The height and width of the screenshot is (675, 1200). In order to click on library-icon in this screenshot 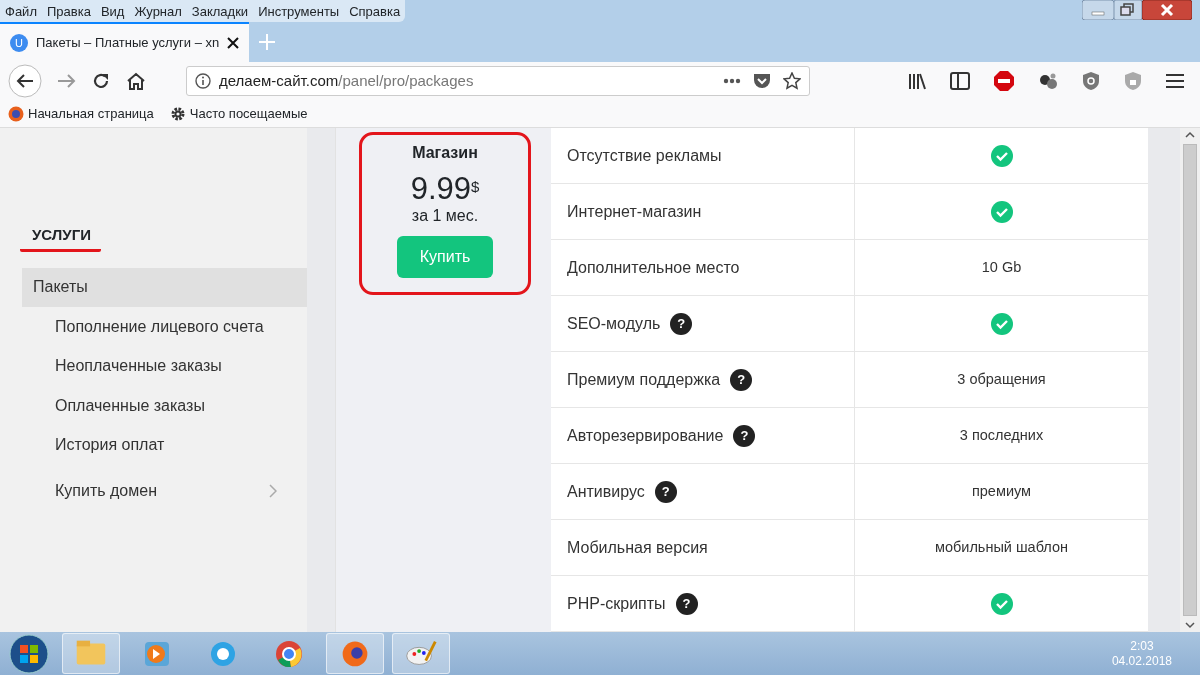, I will do `click(917, 81)`.